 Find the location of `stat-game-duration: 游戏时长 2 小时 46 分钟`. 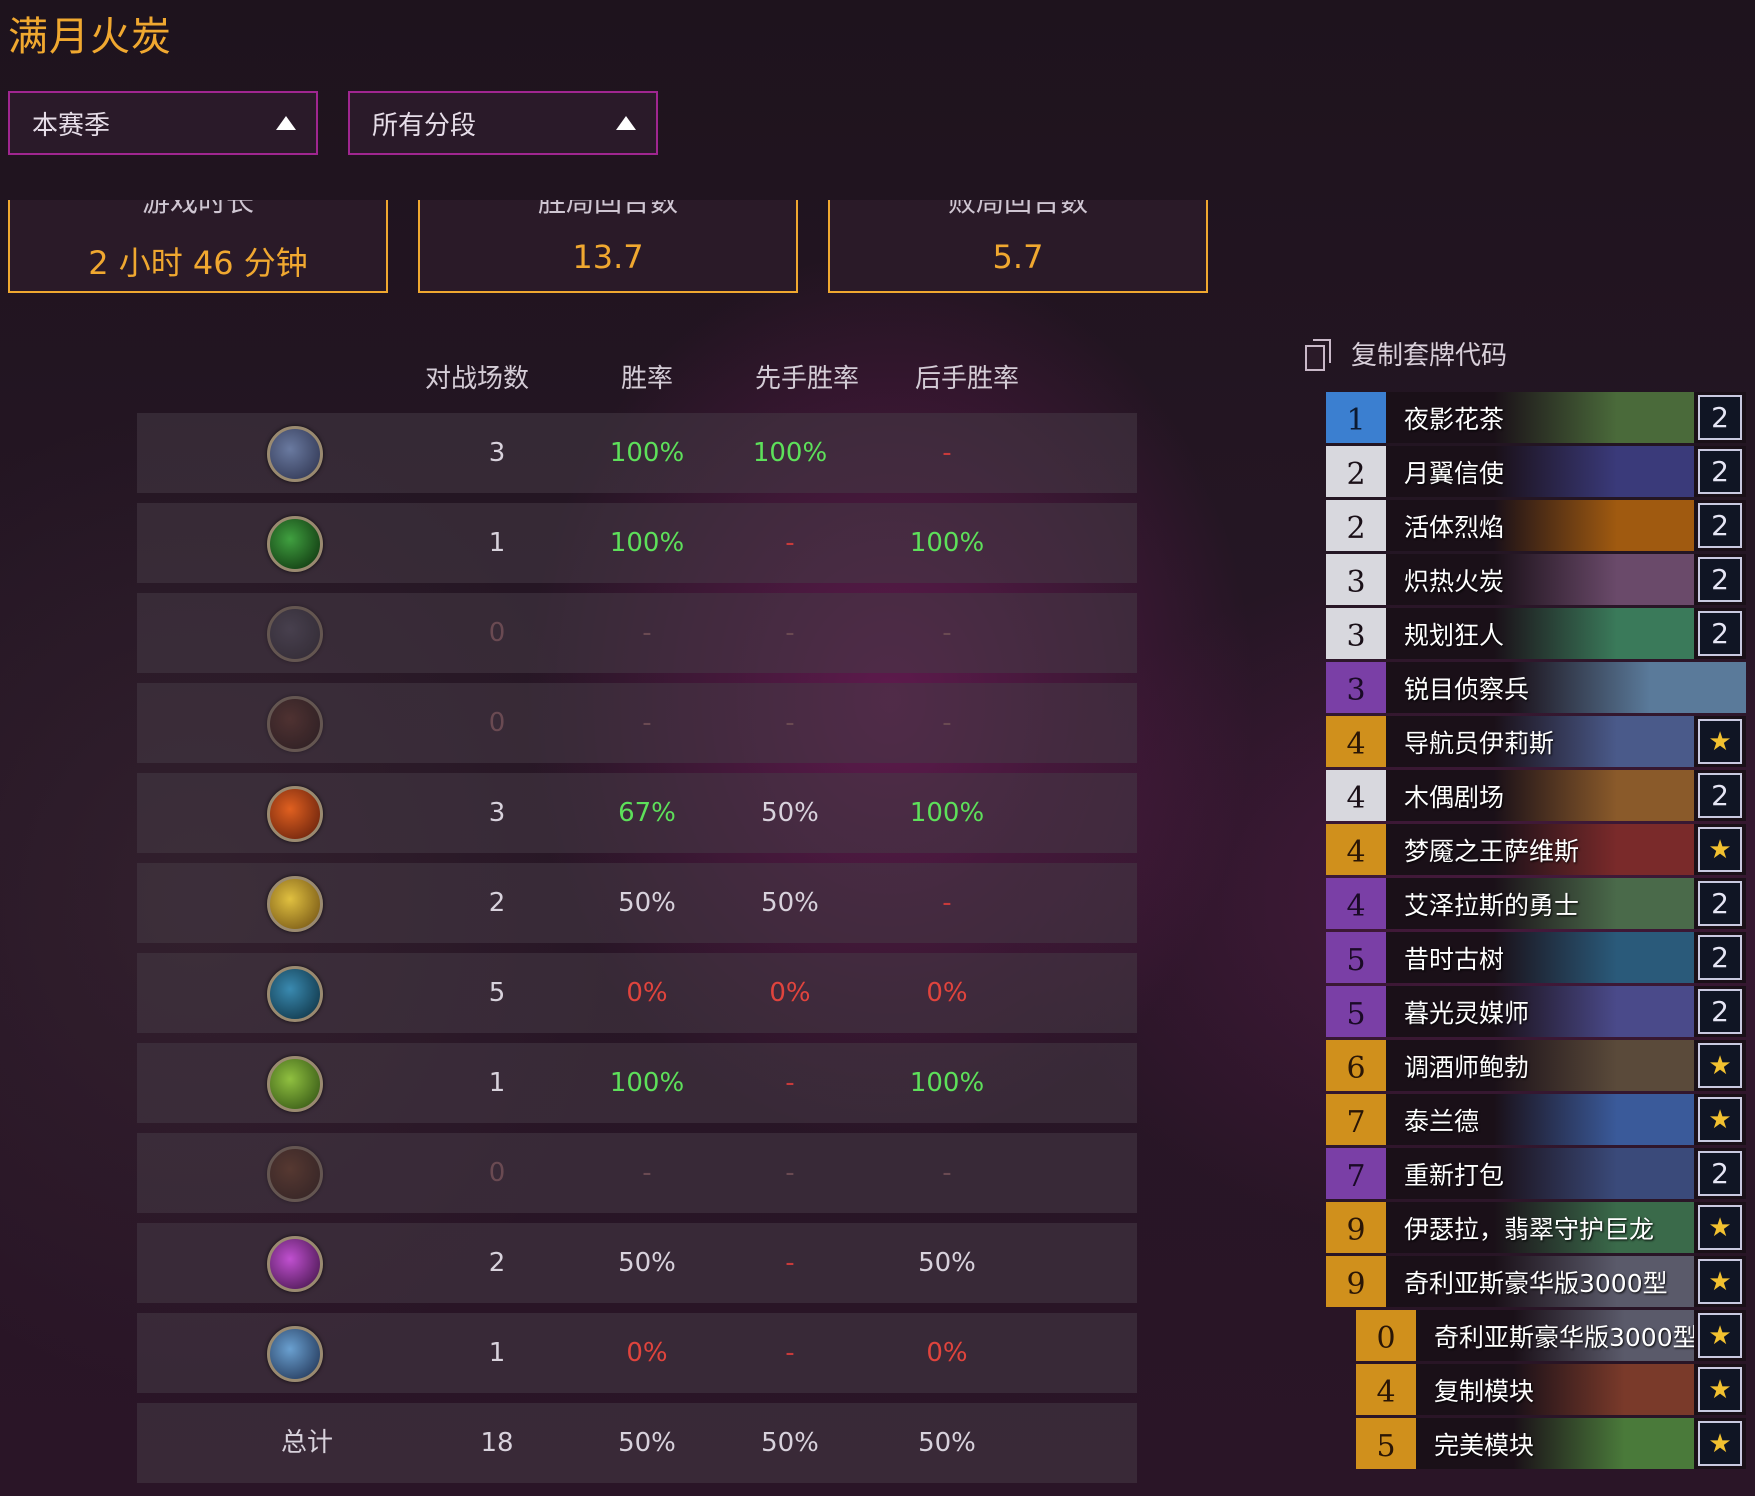

stat-game-duration: 游戏时长 2 小时 46 分钟 is located at coordinates (198, 246).